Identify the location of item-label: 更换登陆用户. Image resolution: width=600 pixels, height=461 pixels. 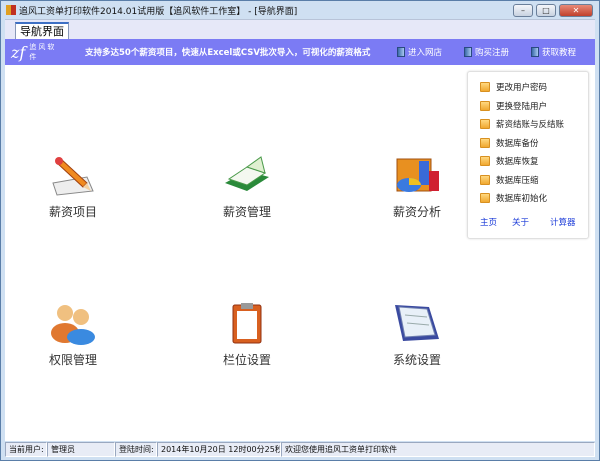
(522, 106).